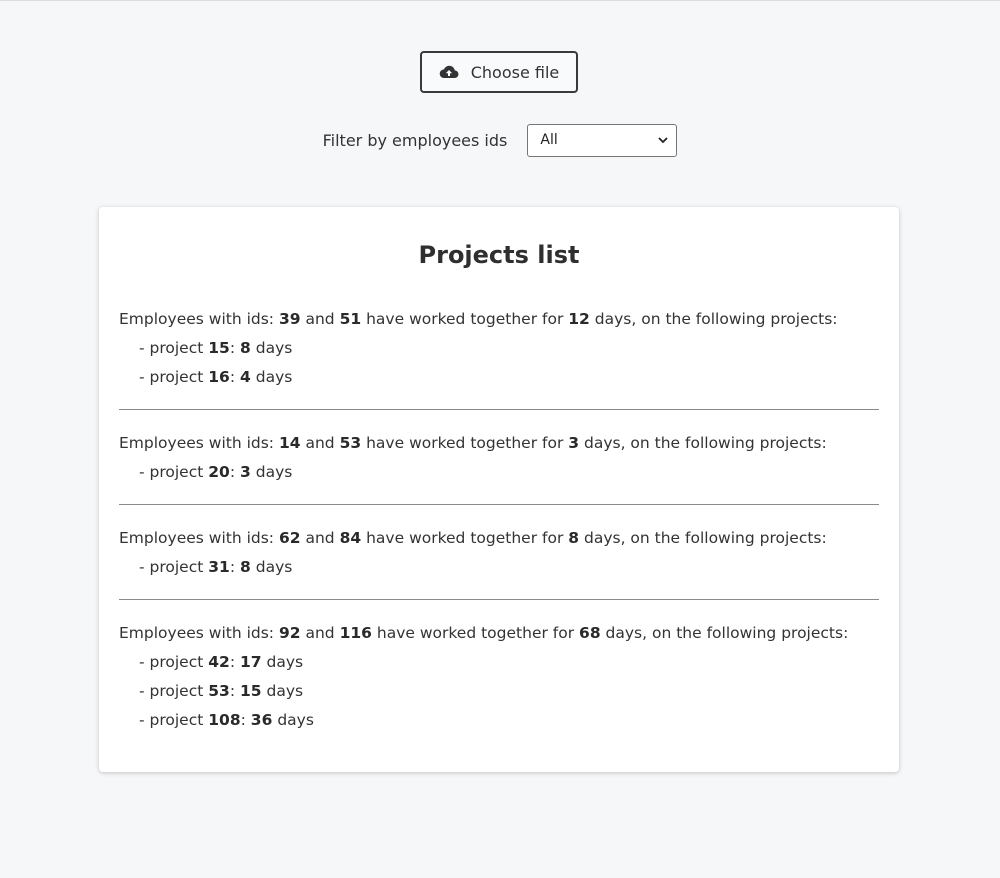 This screenshot has width=1000, height=878. Describe the element at coordinates (219, 662) in the screenshot. I see `project-id: 42` at that location.